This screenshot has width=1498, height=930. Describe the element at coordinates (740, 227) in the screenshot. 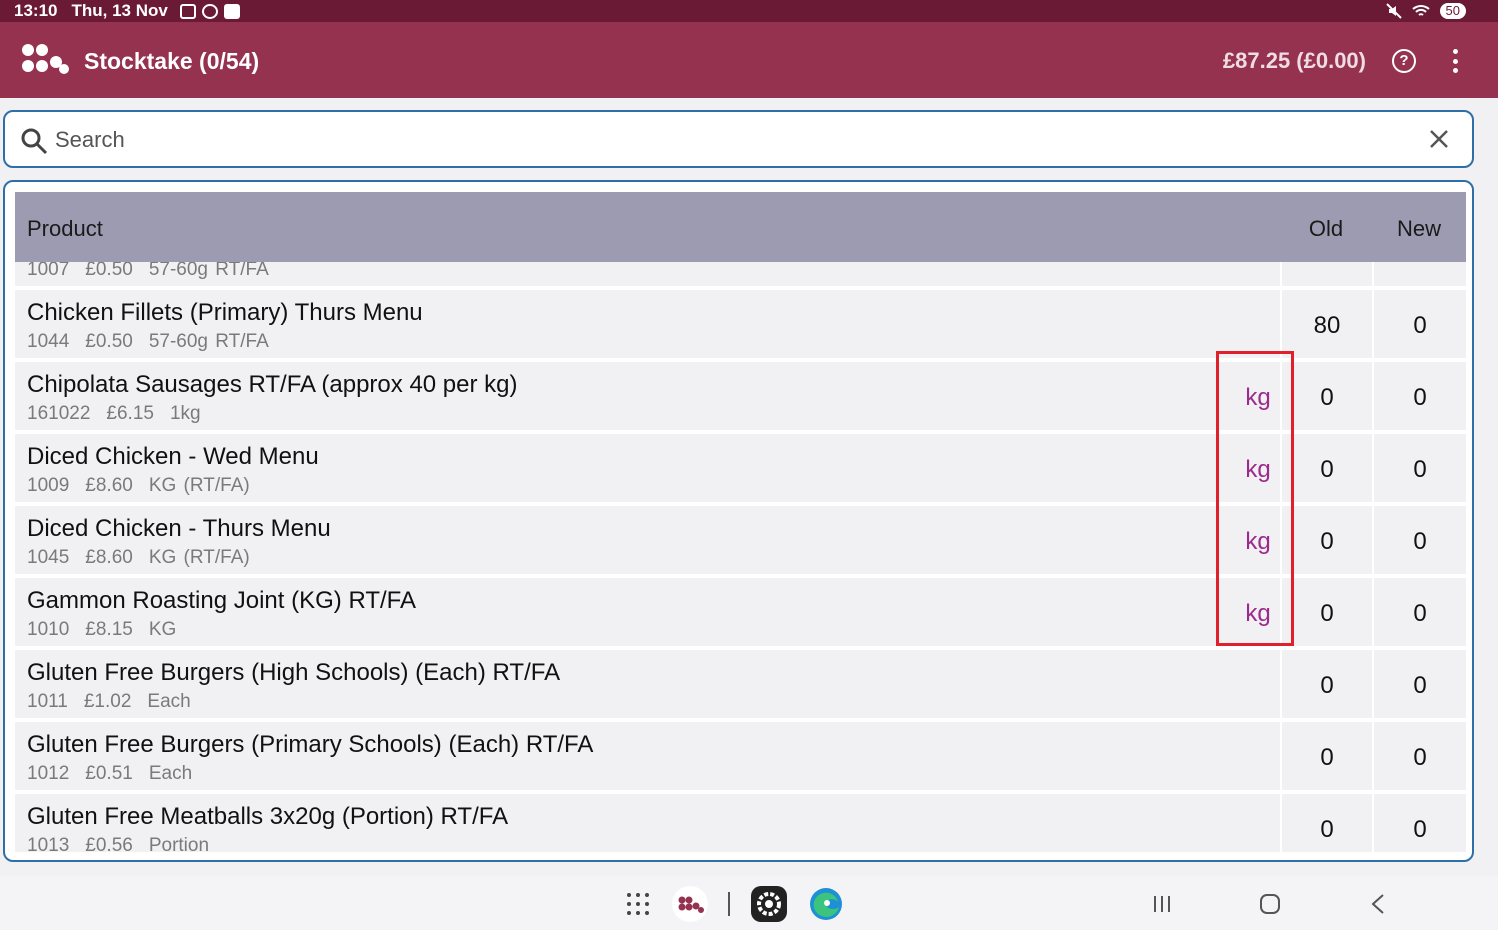

I see `table-header: Product Old New` at that location.